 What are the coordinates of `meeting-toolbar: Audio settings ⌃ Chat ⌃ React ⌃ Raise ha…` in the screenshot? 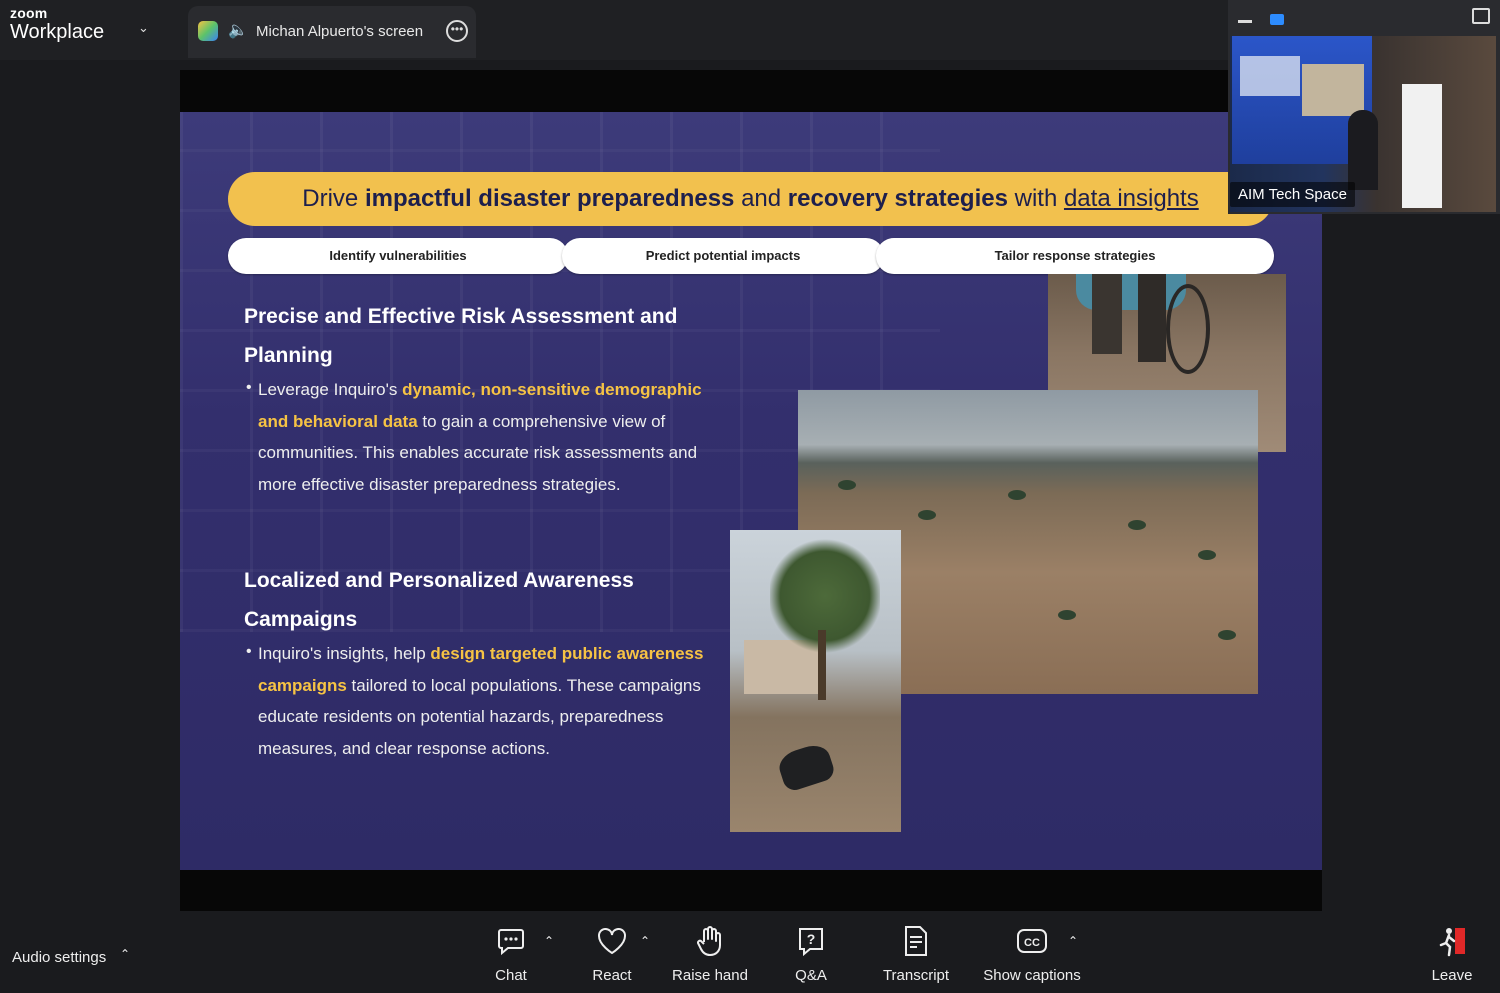 It's located at (750, 952).